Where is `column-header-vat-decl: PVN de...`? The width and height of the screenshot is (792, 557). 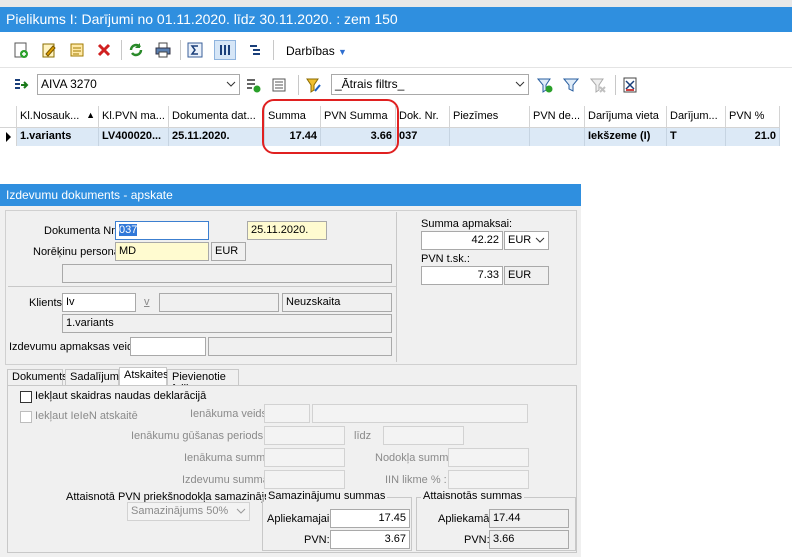 column-header-vat-decl: PVN de... is located at coordinates (557, 117).